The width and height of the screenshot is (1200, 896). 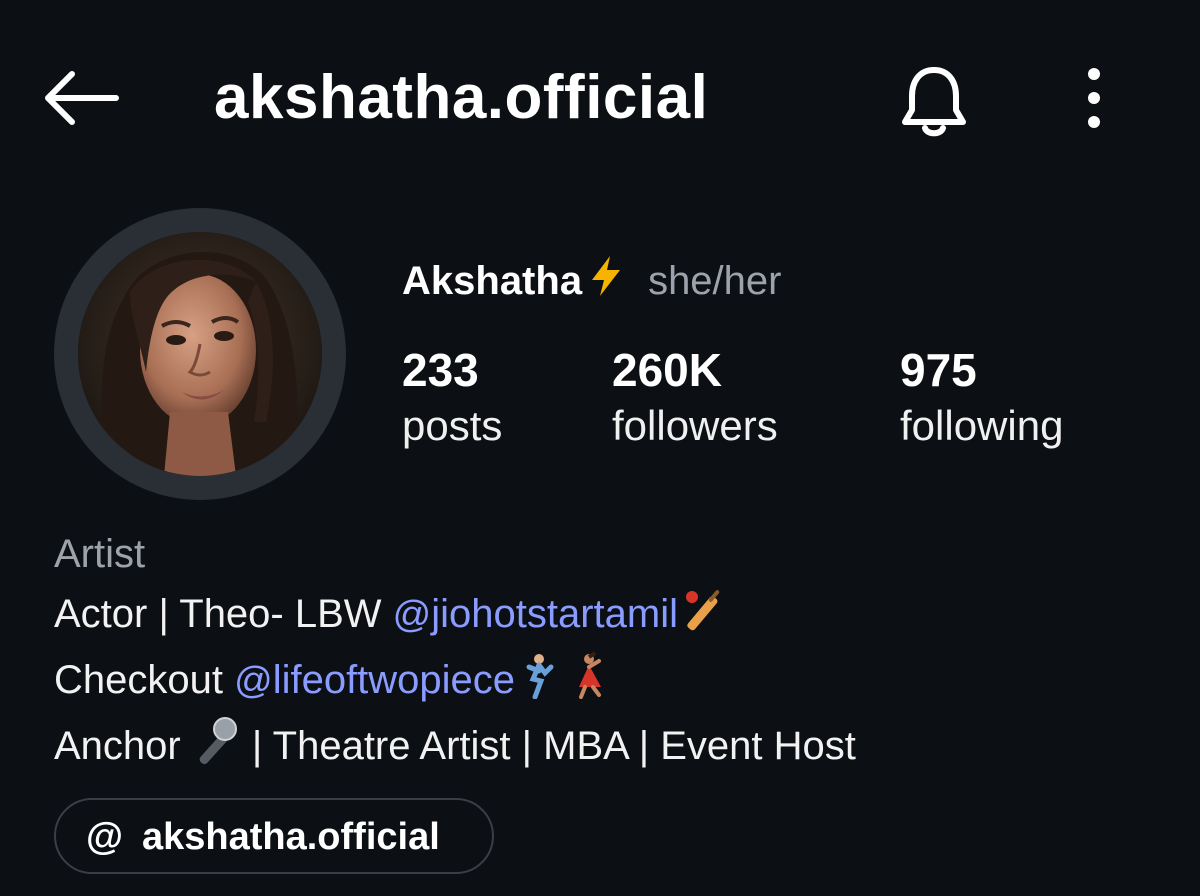 I want to click on microphone-icon, so click(x=213, y=749).